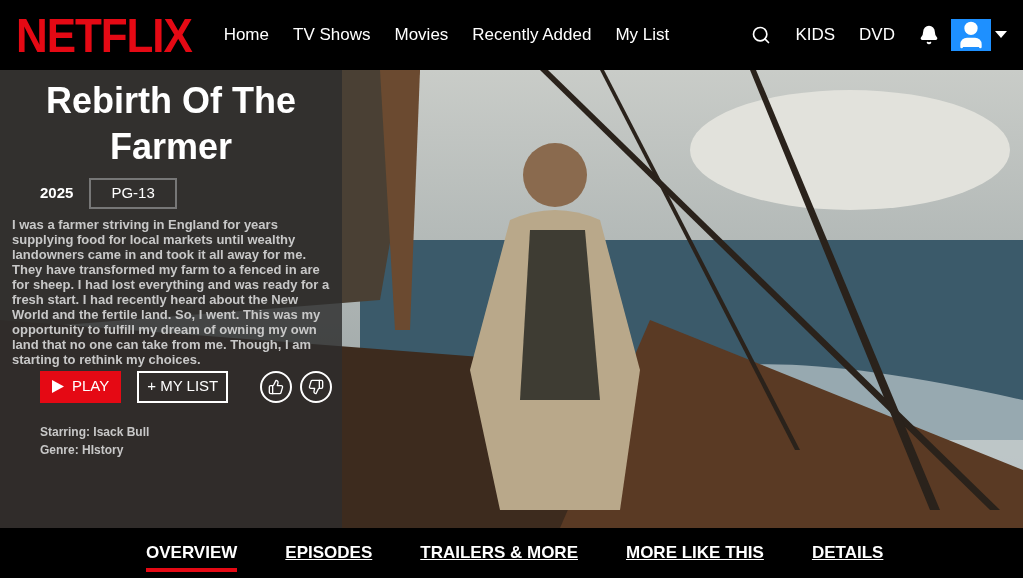 This screenshot has height=585, width=1023. I want to click on thumbs-up-icon, so click(276, 386).